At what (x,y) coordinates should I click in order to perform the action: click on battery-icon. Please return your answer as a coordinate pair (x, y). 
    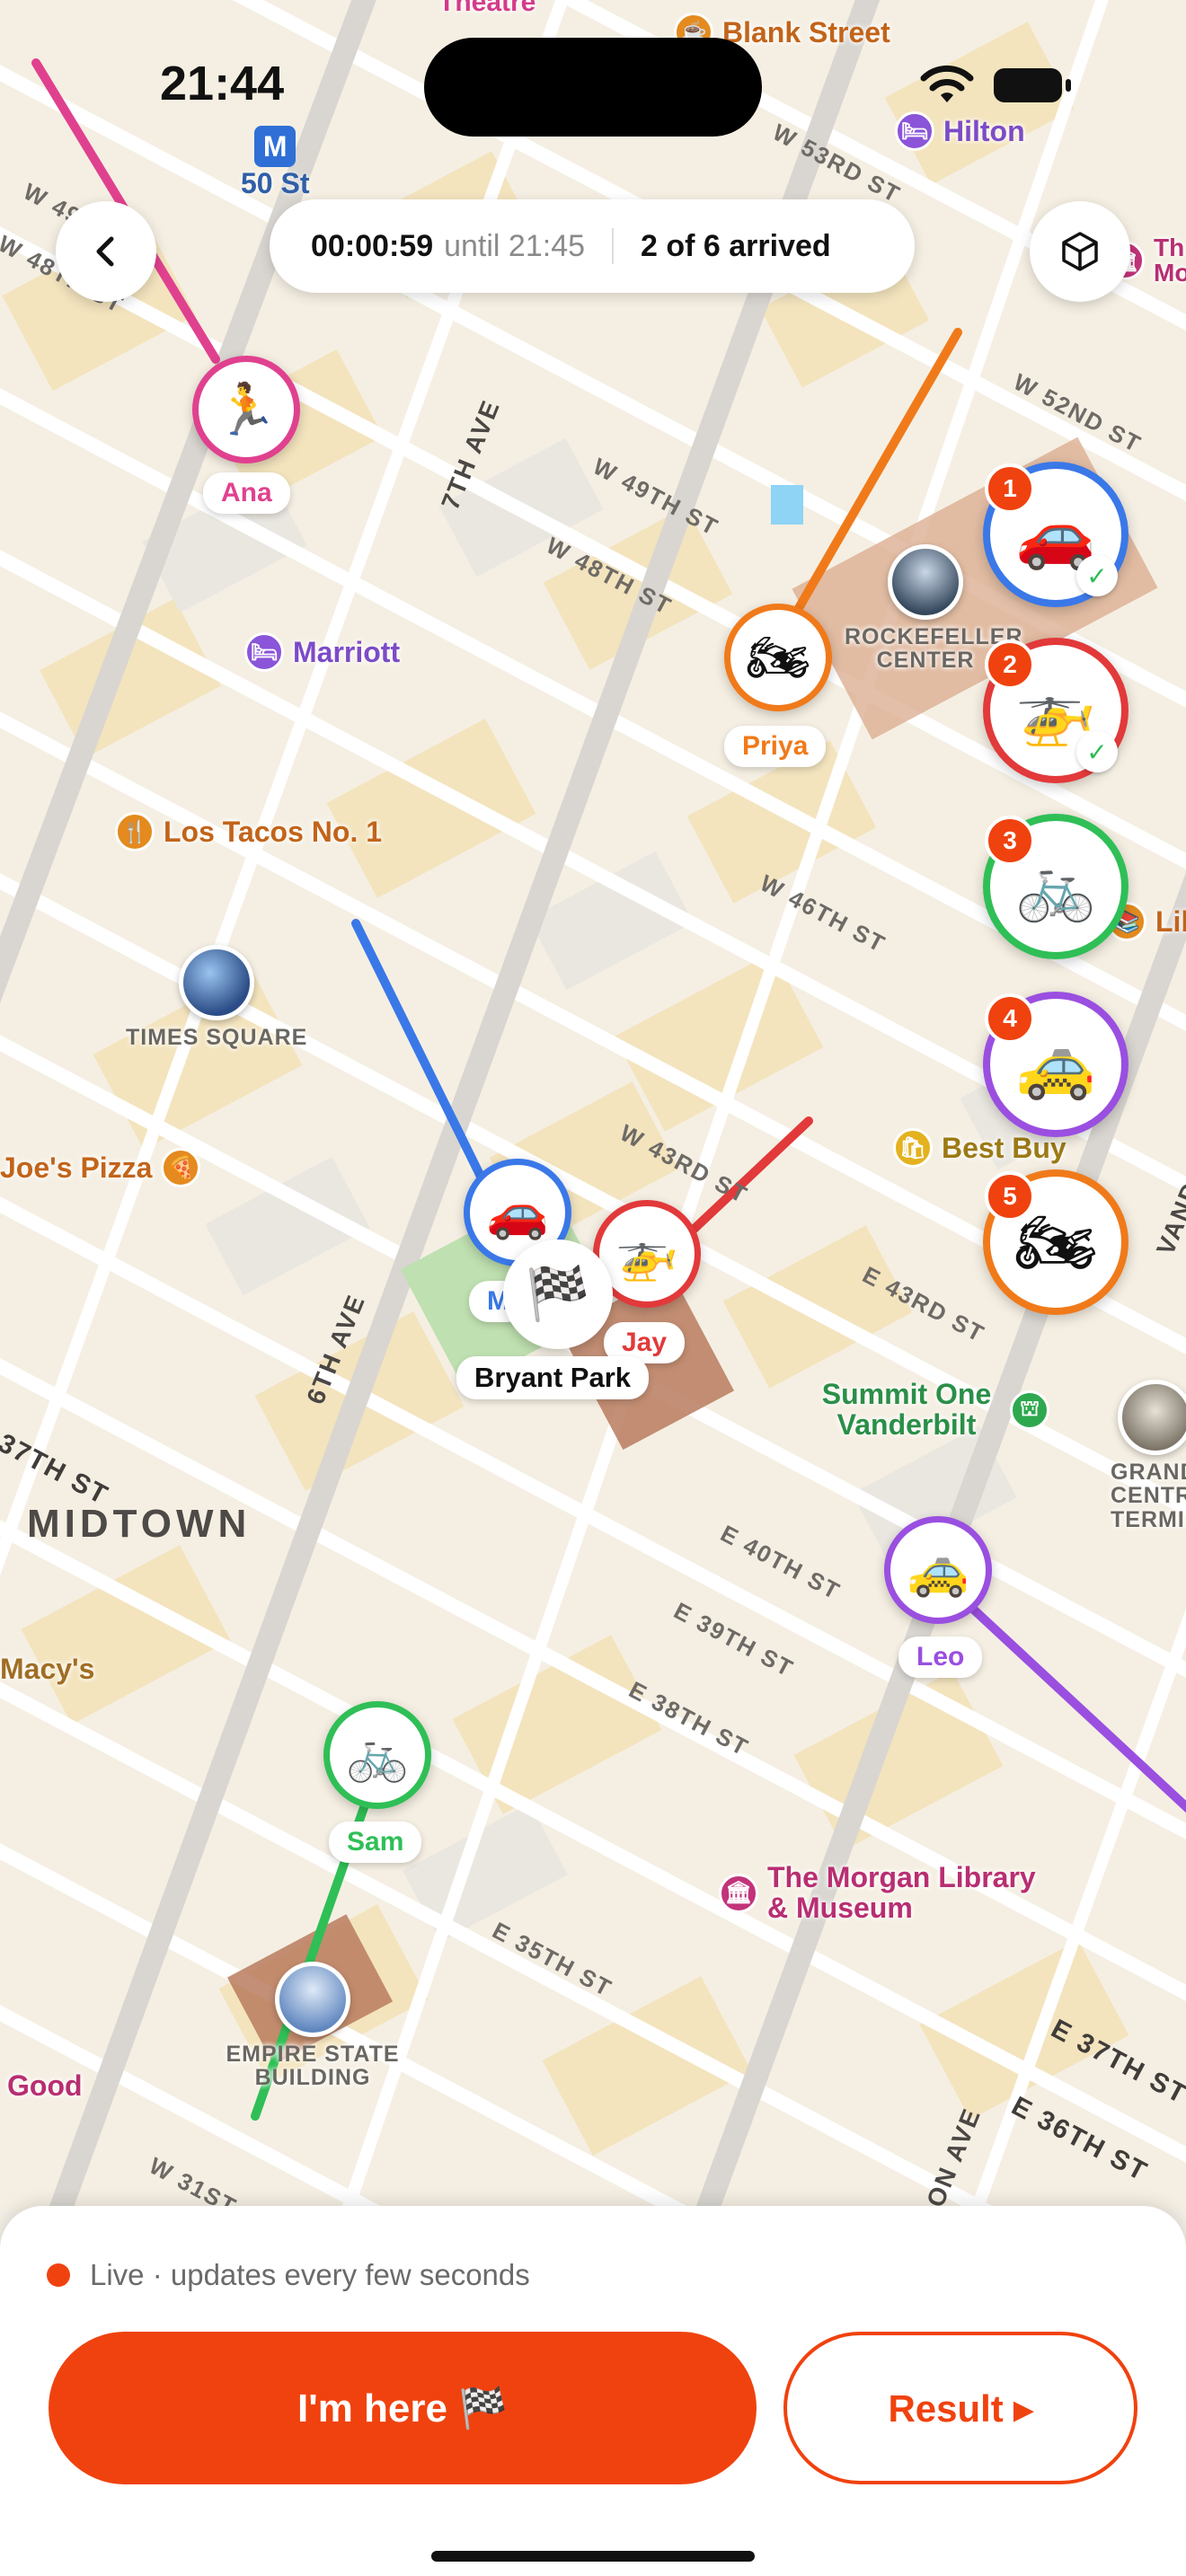
    Looking at the image, I should click on (1032, 85).